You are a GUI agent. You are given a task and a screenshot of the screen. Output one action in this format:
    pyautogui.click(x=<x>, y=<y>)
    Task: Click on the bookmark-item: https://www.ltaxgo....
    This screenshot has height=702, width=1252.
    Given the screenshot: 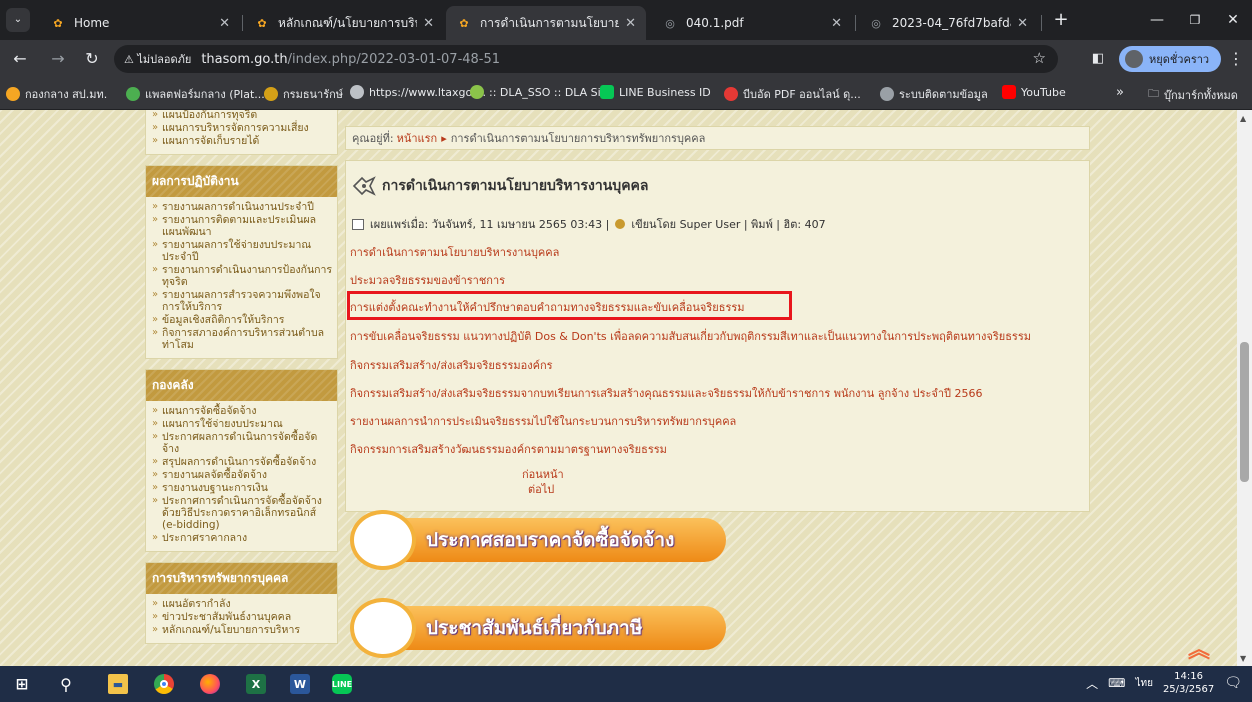 What is the action you would take?
    pyautogui.click(x=418, y=92)
    